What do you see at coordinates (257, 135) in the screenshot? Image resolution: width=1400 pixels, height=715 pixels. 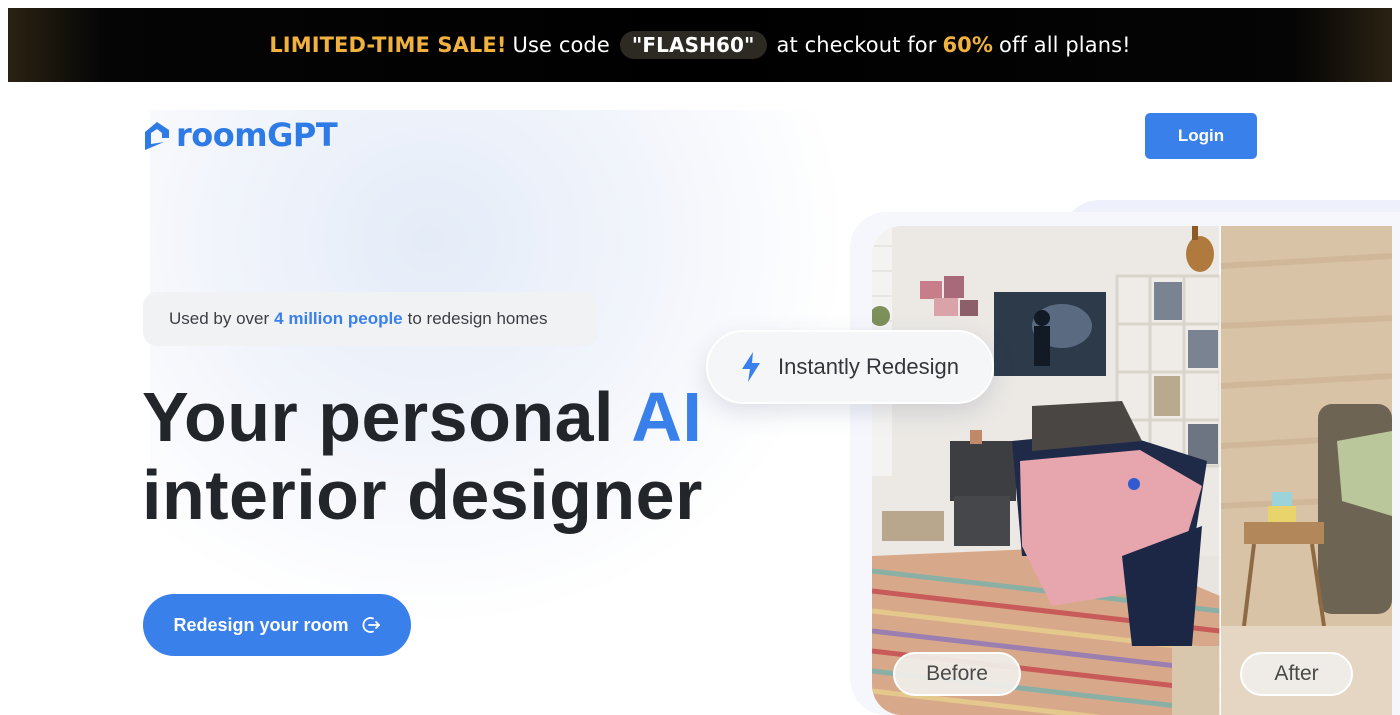 I see `brand-name: roomGPT` at bounding box center [257, 135].